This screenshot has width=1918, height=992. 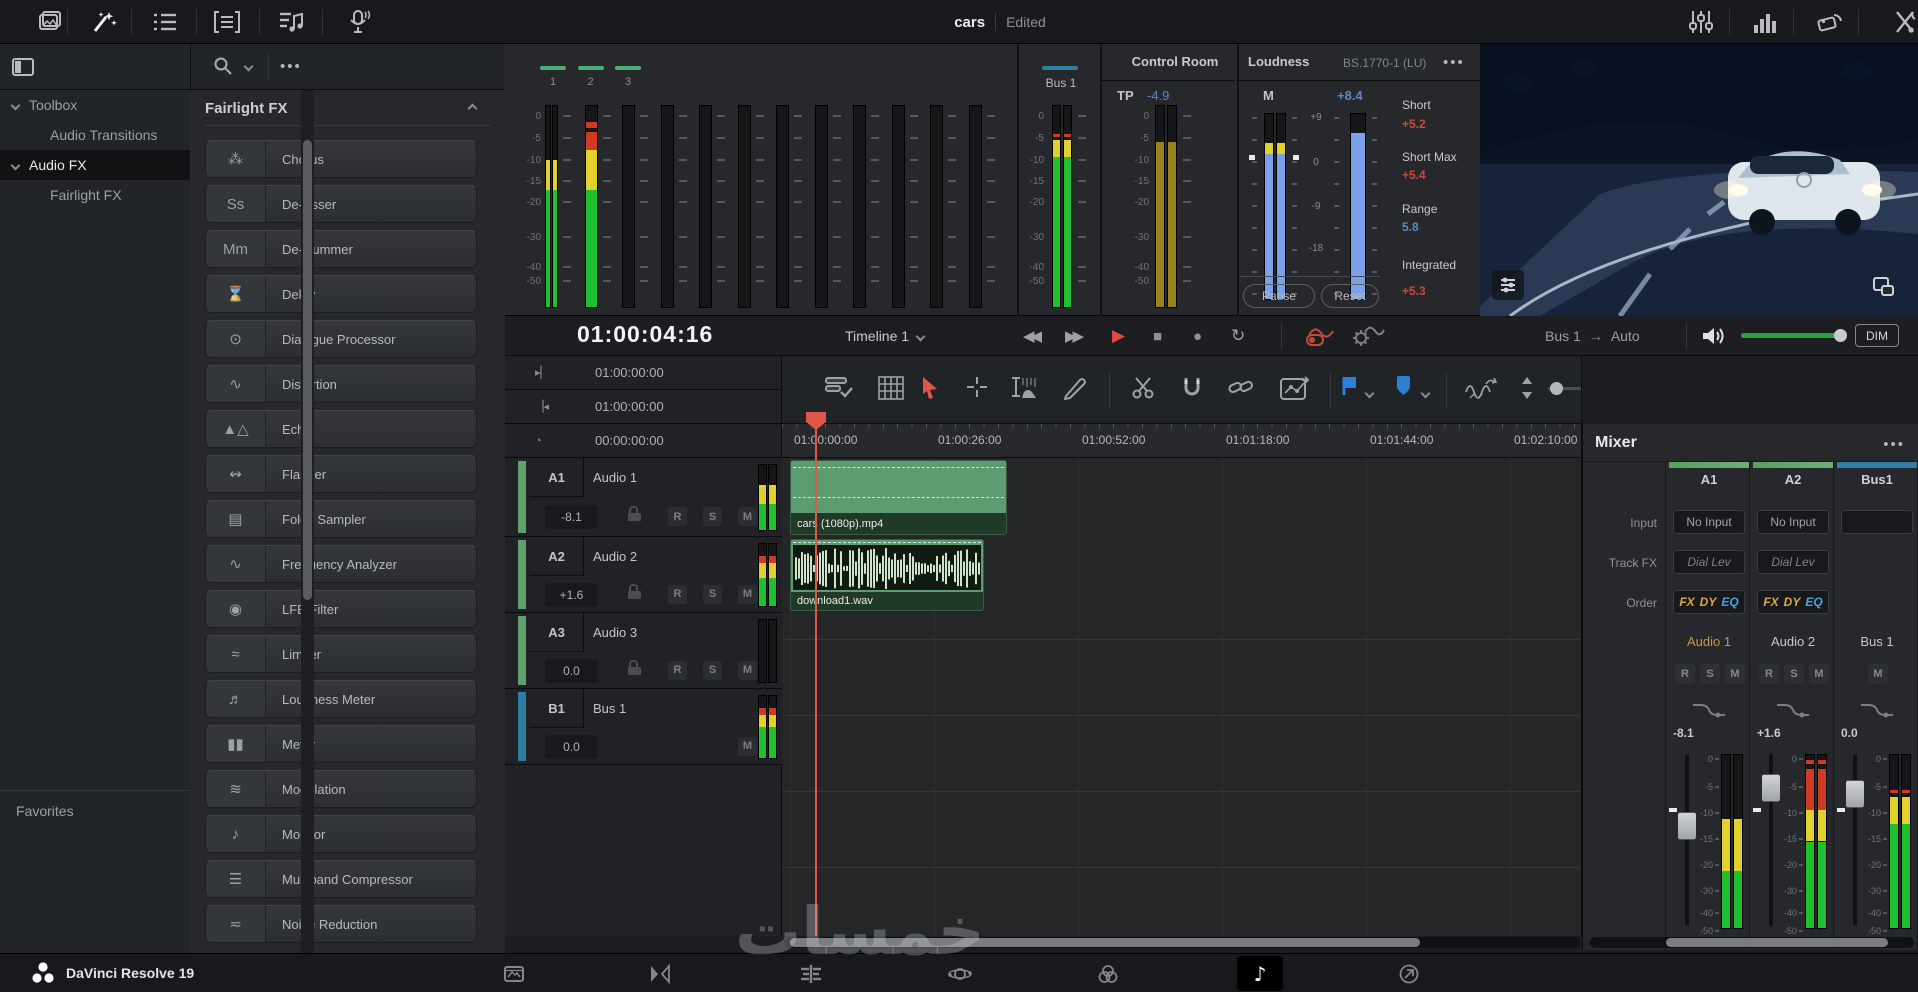 I want to click on mixer-channel-name: Audio 2, so click(x=1793, y=641).